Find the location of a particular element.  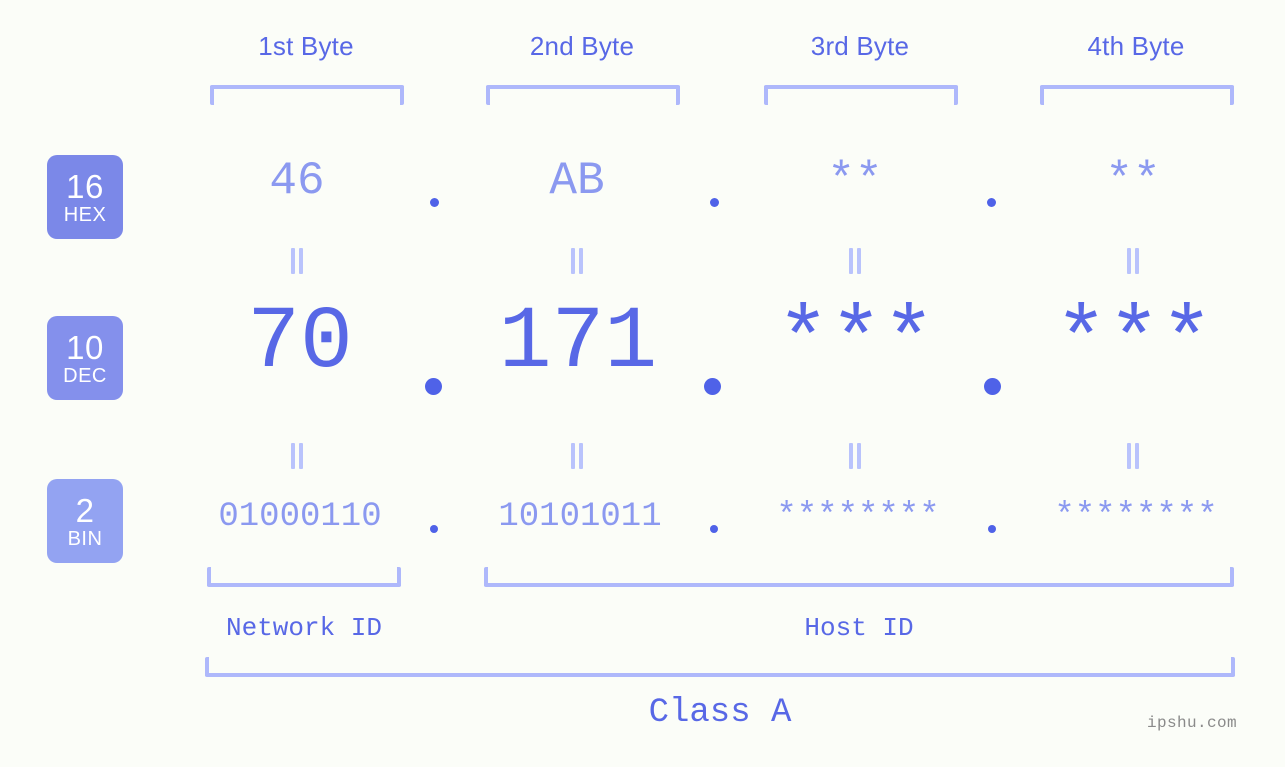

byte-header-3: 3rd Byte is located at coordinates (860, 46).